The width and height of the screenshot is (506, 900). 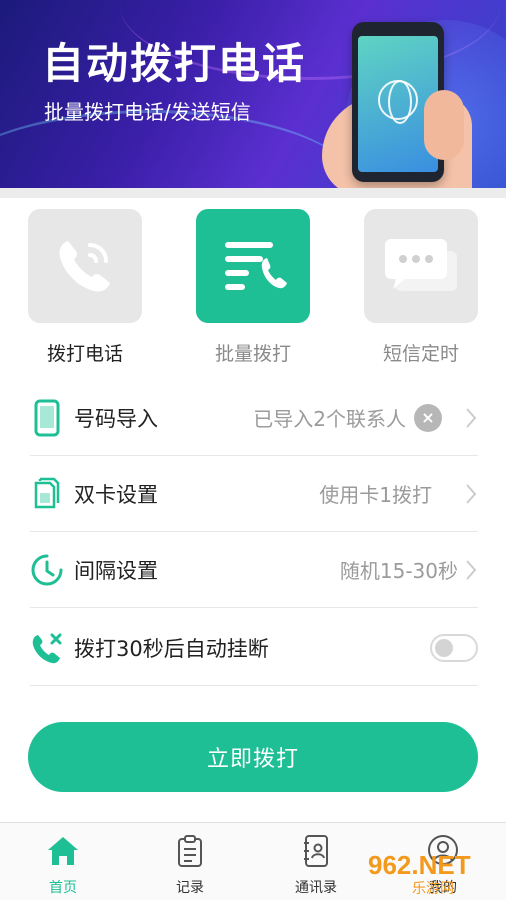 I want to click on sms-chat-icon, so click(x=421, y=265).